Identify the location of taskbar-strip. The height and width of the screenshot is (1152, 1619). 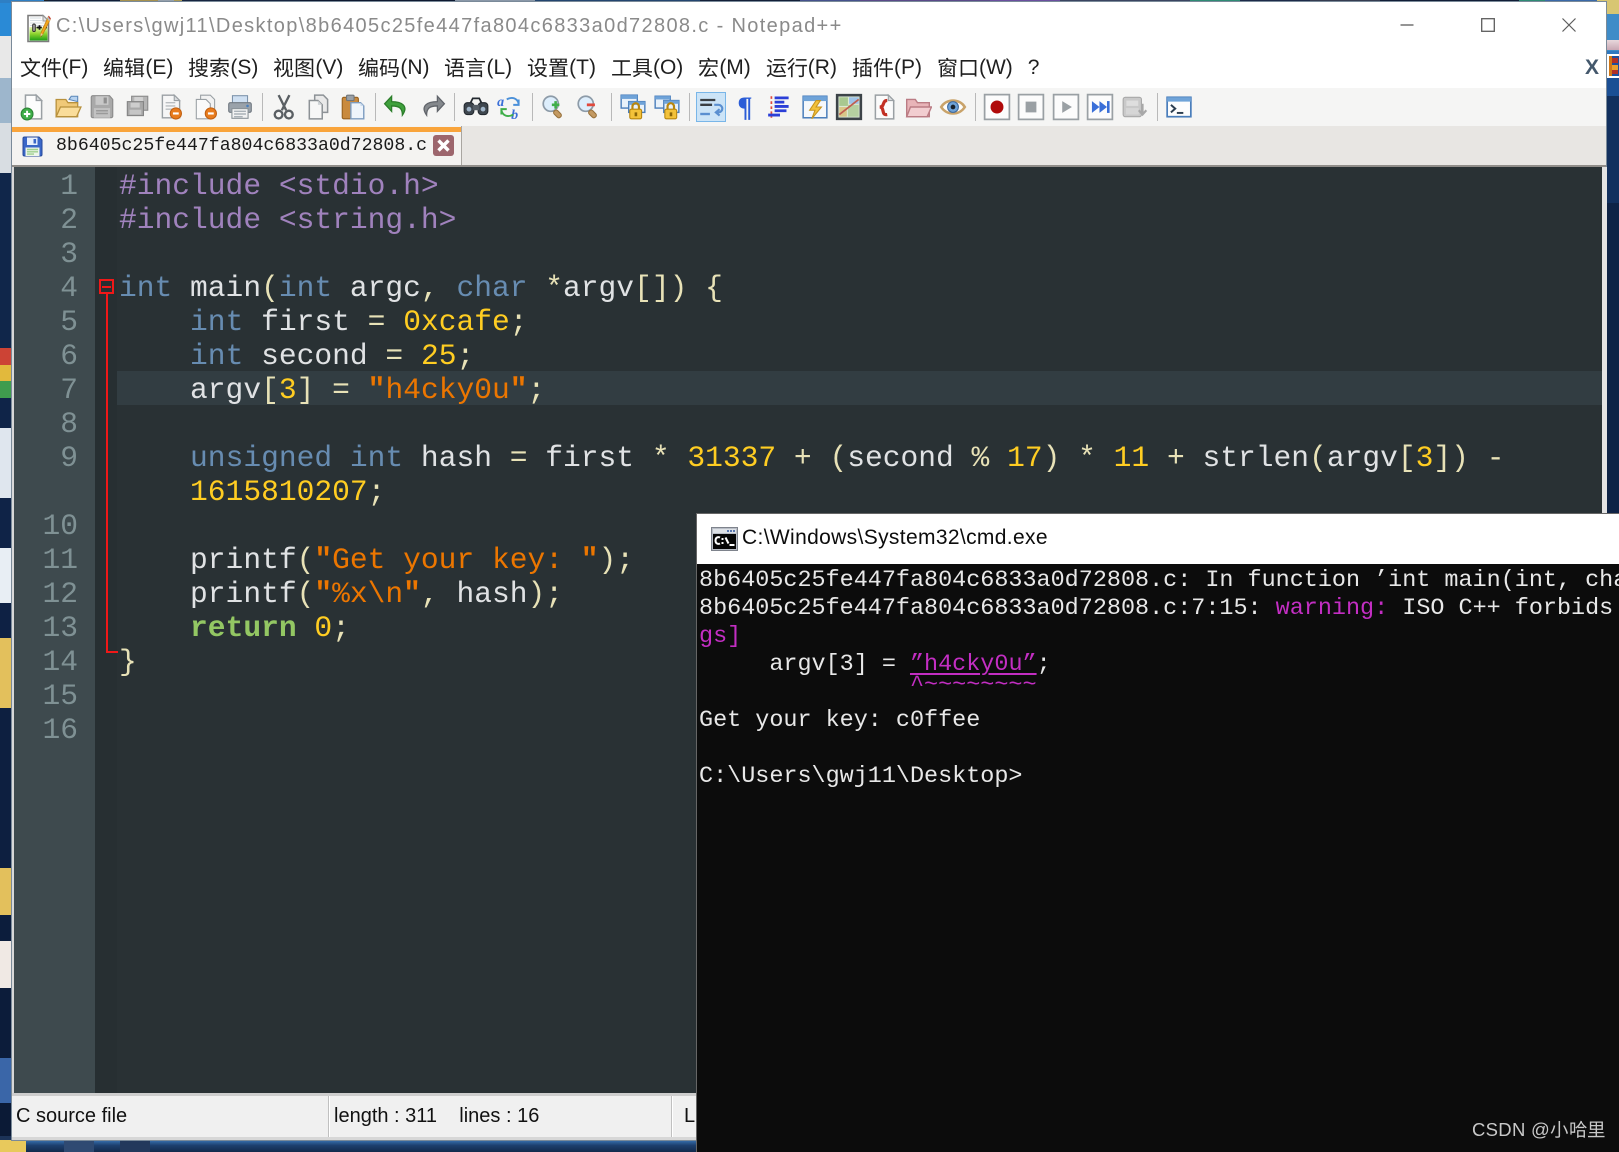
(348, 1146).